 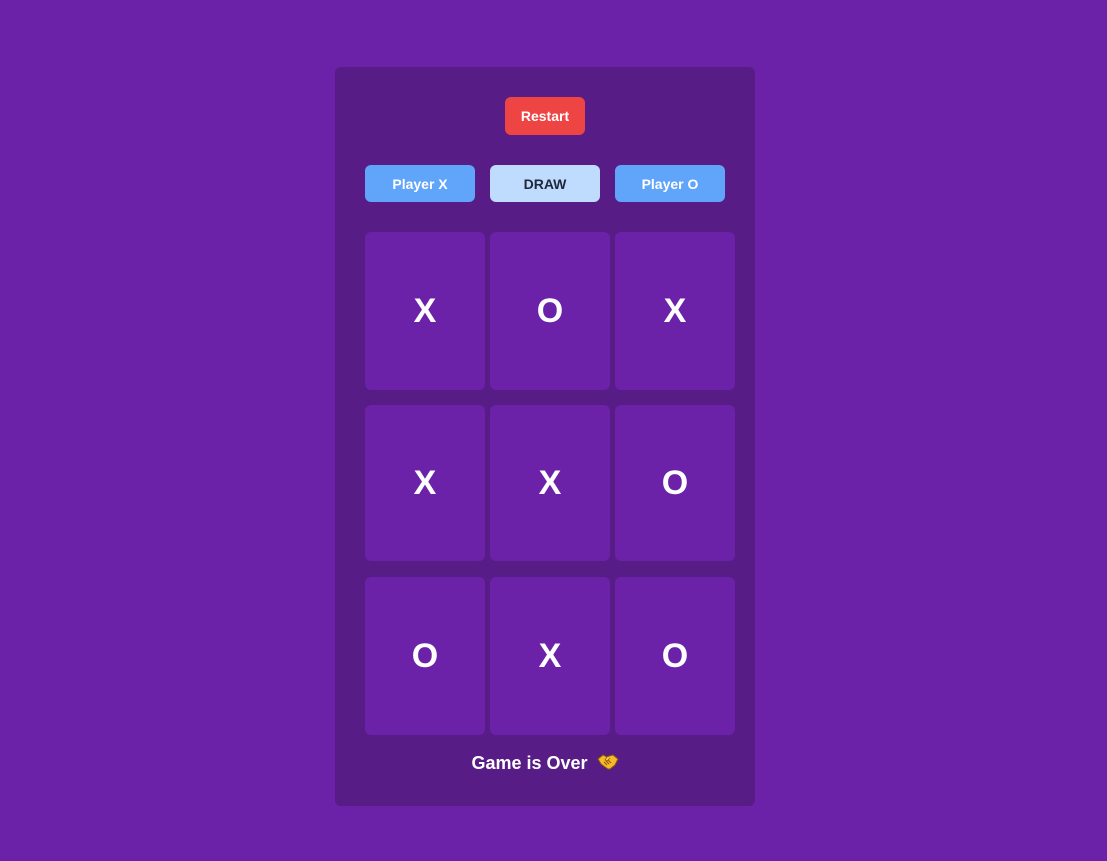 I want to click on board-cell-5: X, so click(x=550, y=483).